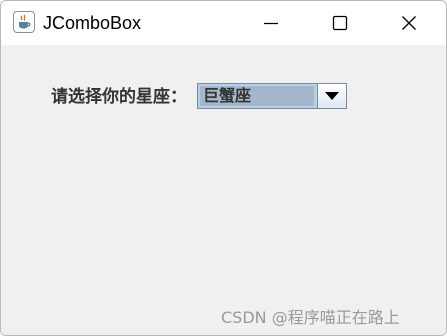  I want to click on zodiac-combo-box: 巨蟹座, so click(272, 96).